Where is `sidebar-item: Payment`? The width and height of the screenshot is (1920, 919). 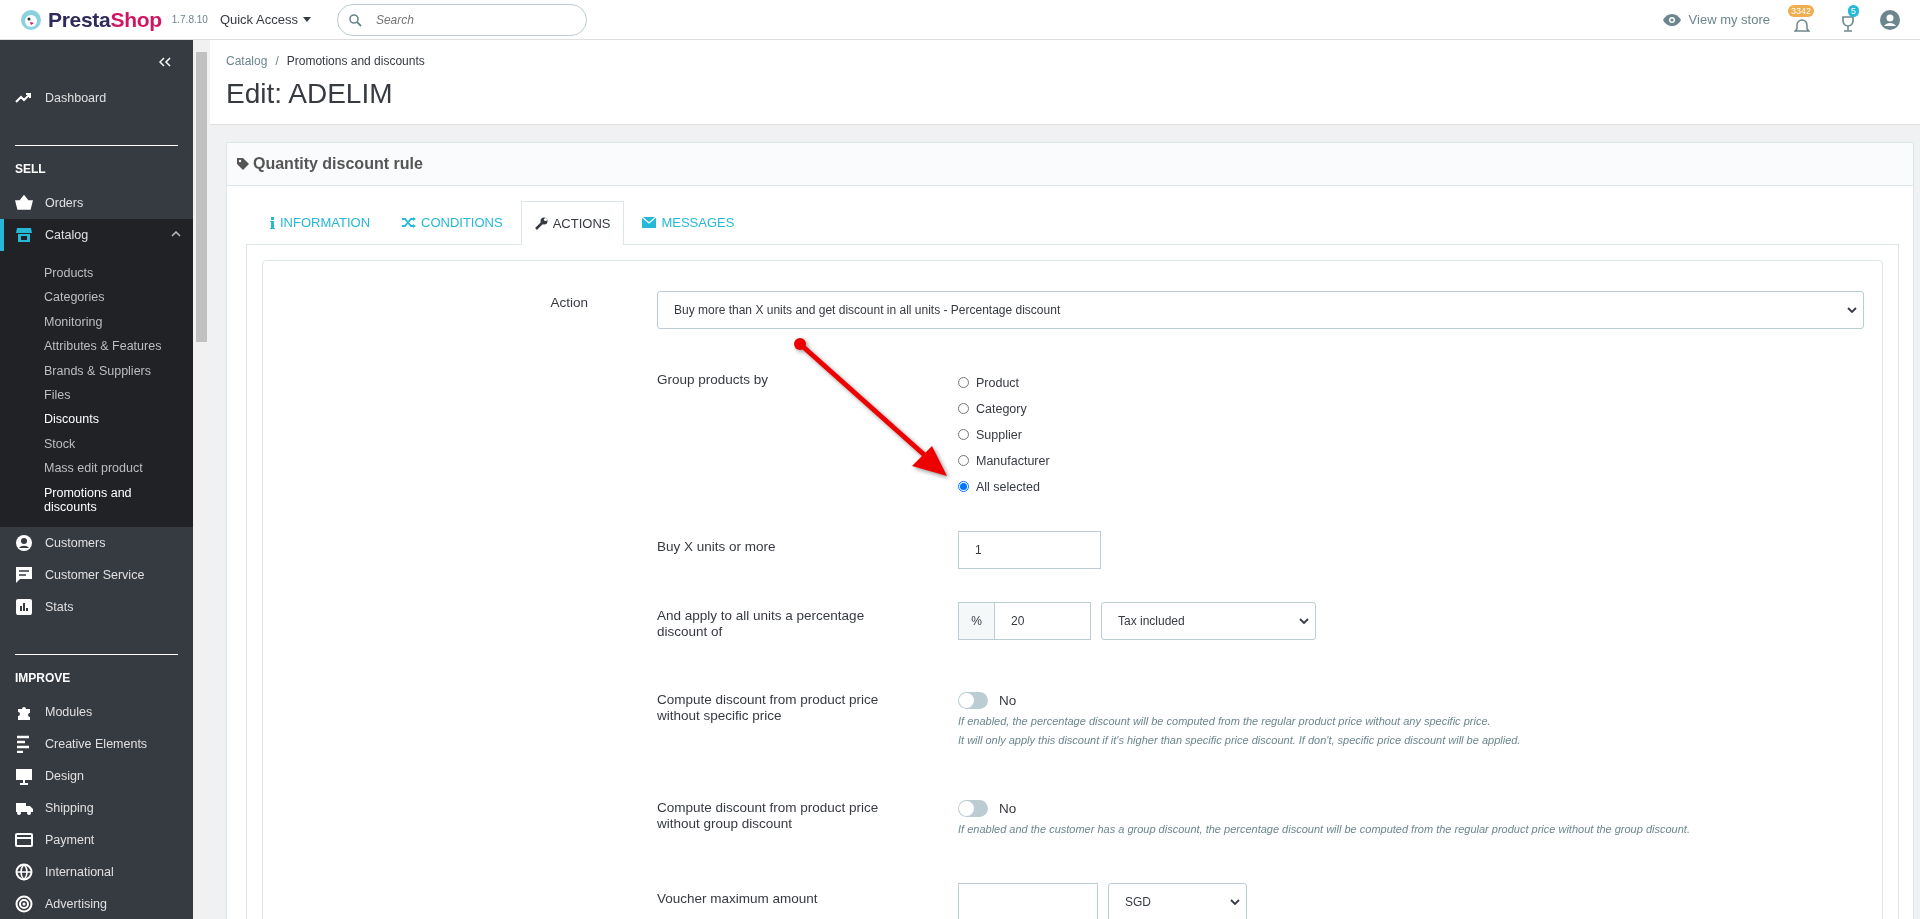
sidebar-item: Payment is located at coordinates (96, 840).